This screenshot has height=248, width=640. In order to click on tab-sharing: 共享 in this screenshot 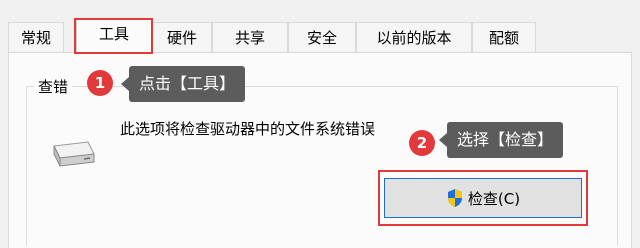, I will do `click(250, 37)`.